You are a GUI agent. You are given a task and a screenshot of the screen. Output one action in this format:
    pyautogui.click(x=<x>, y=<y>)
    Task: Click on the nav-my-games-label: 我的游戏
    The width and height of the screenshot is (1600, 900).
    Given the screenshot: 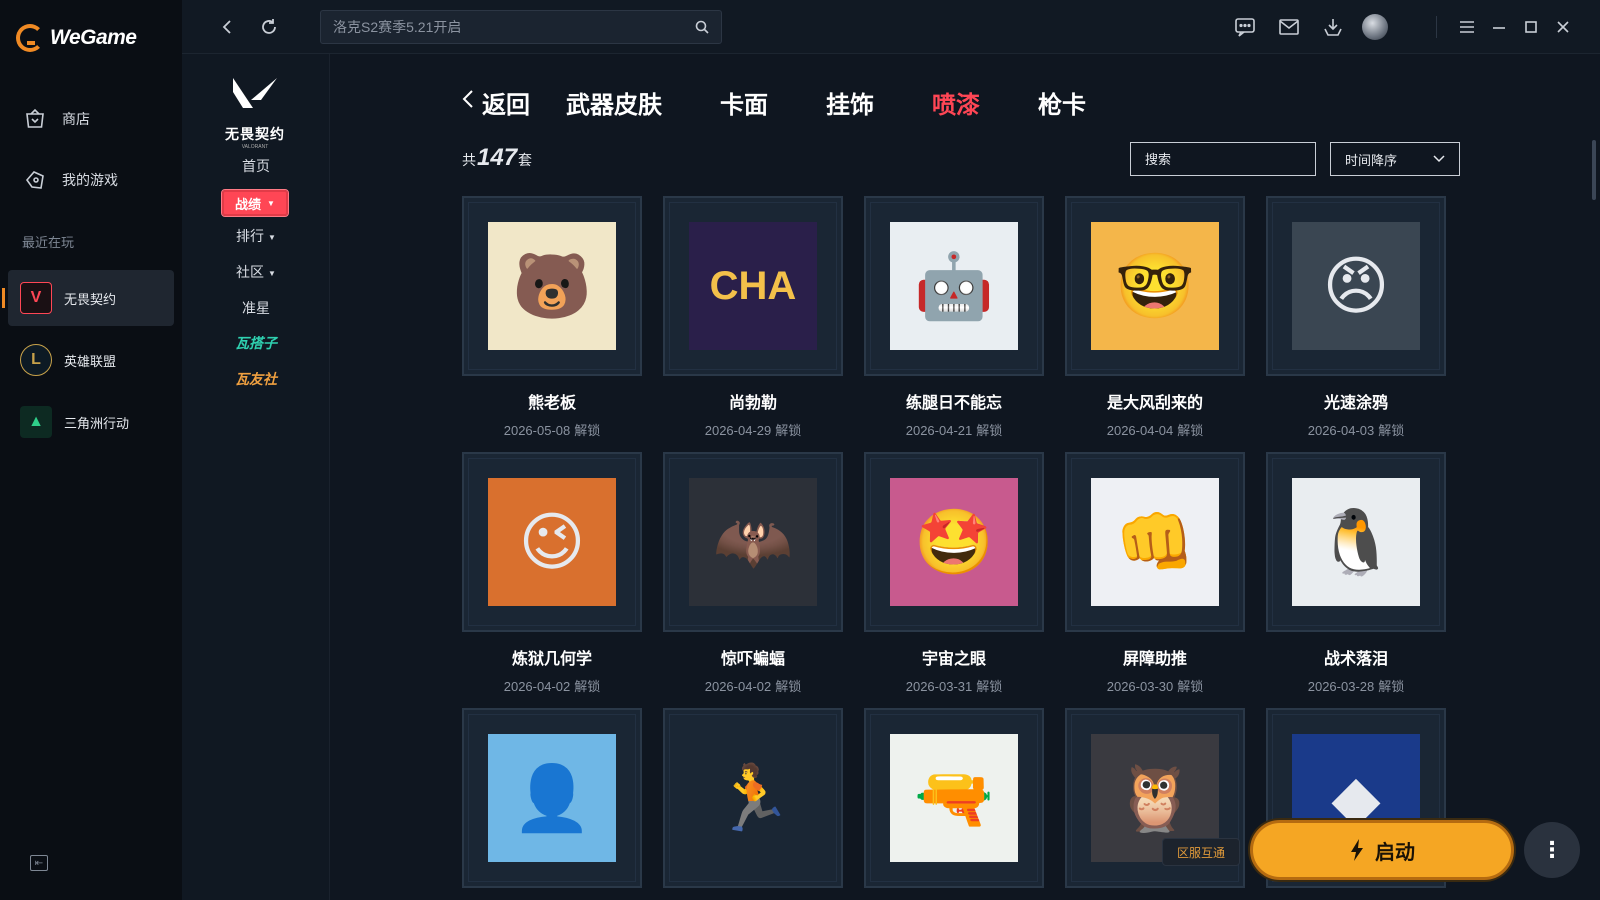 What is the action you would take?
    pyautogui.click(x=90, y=180)
    